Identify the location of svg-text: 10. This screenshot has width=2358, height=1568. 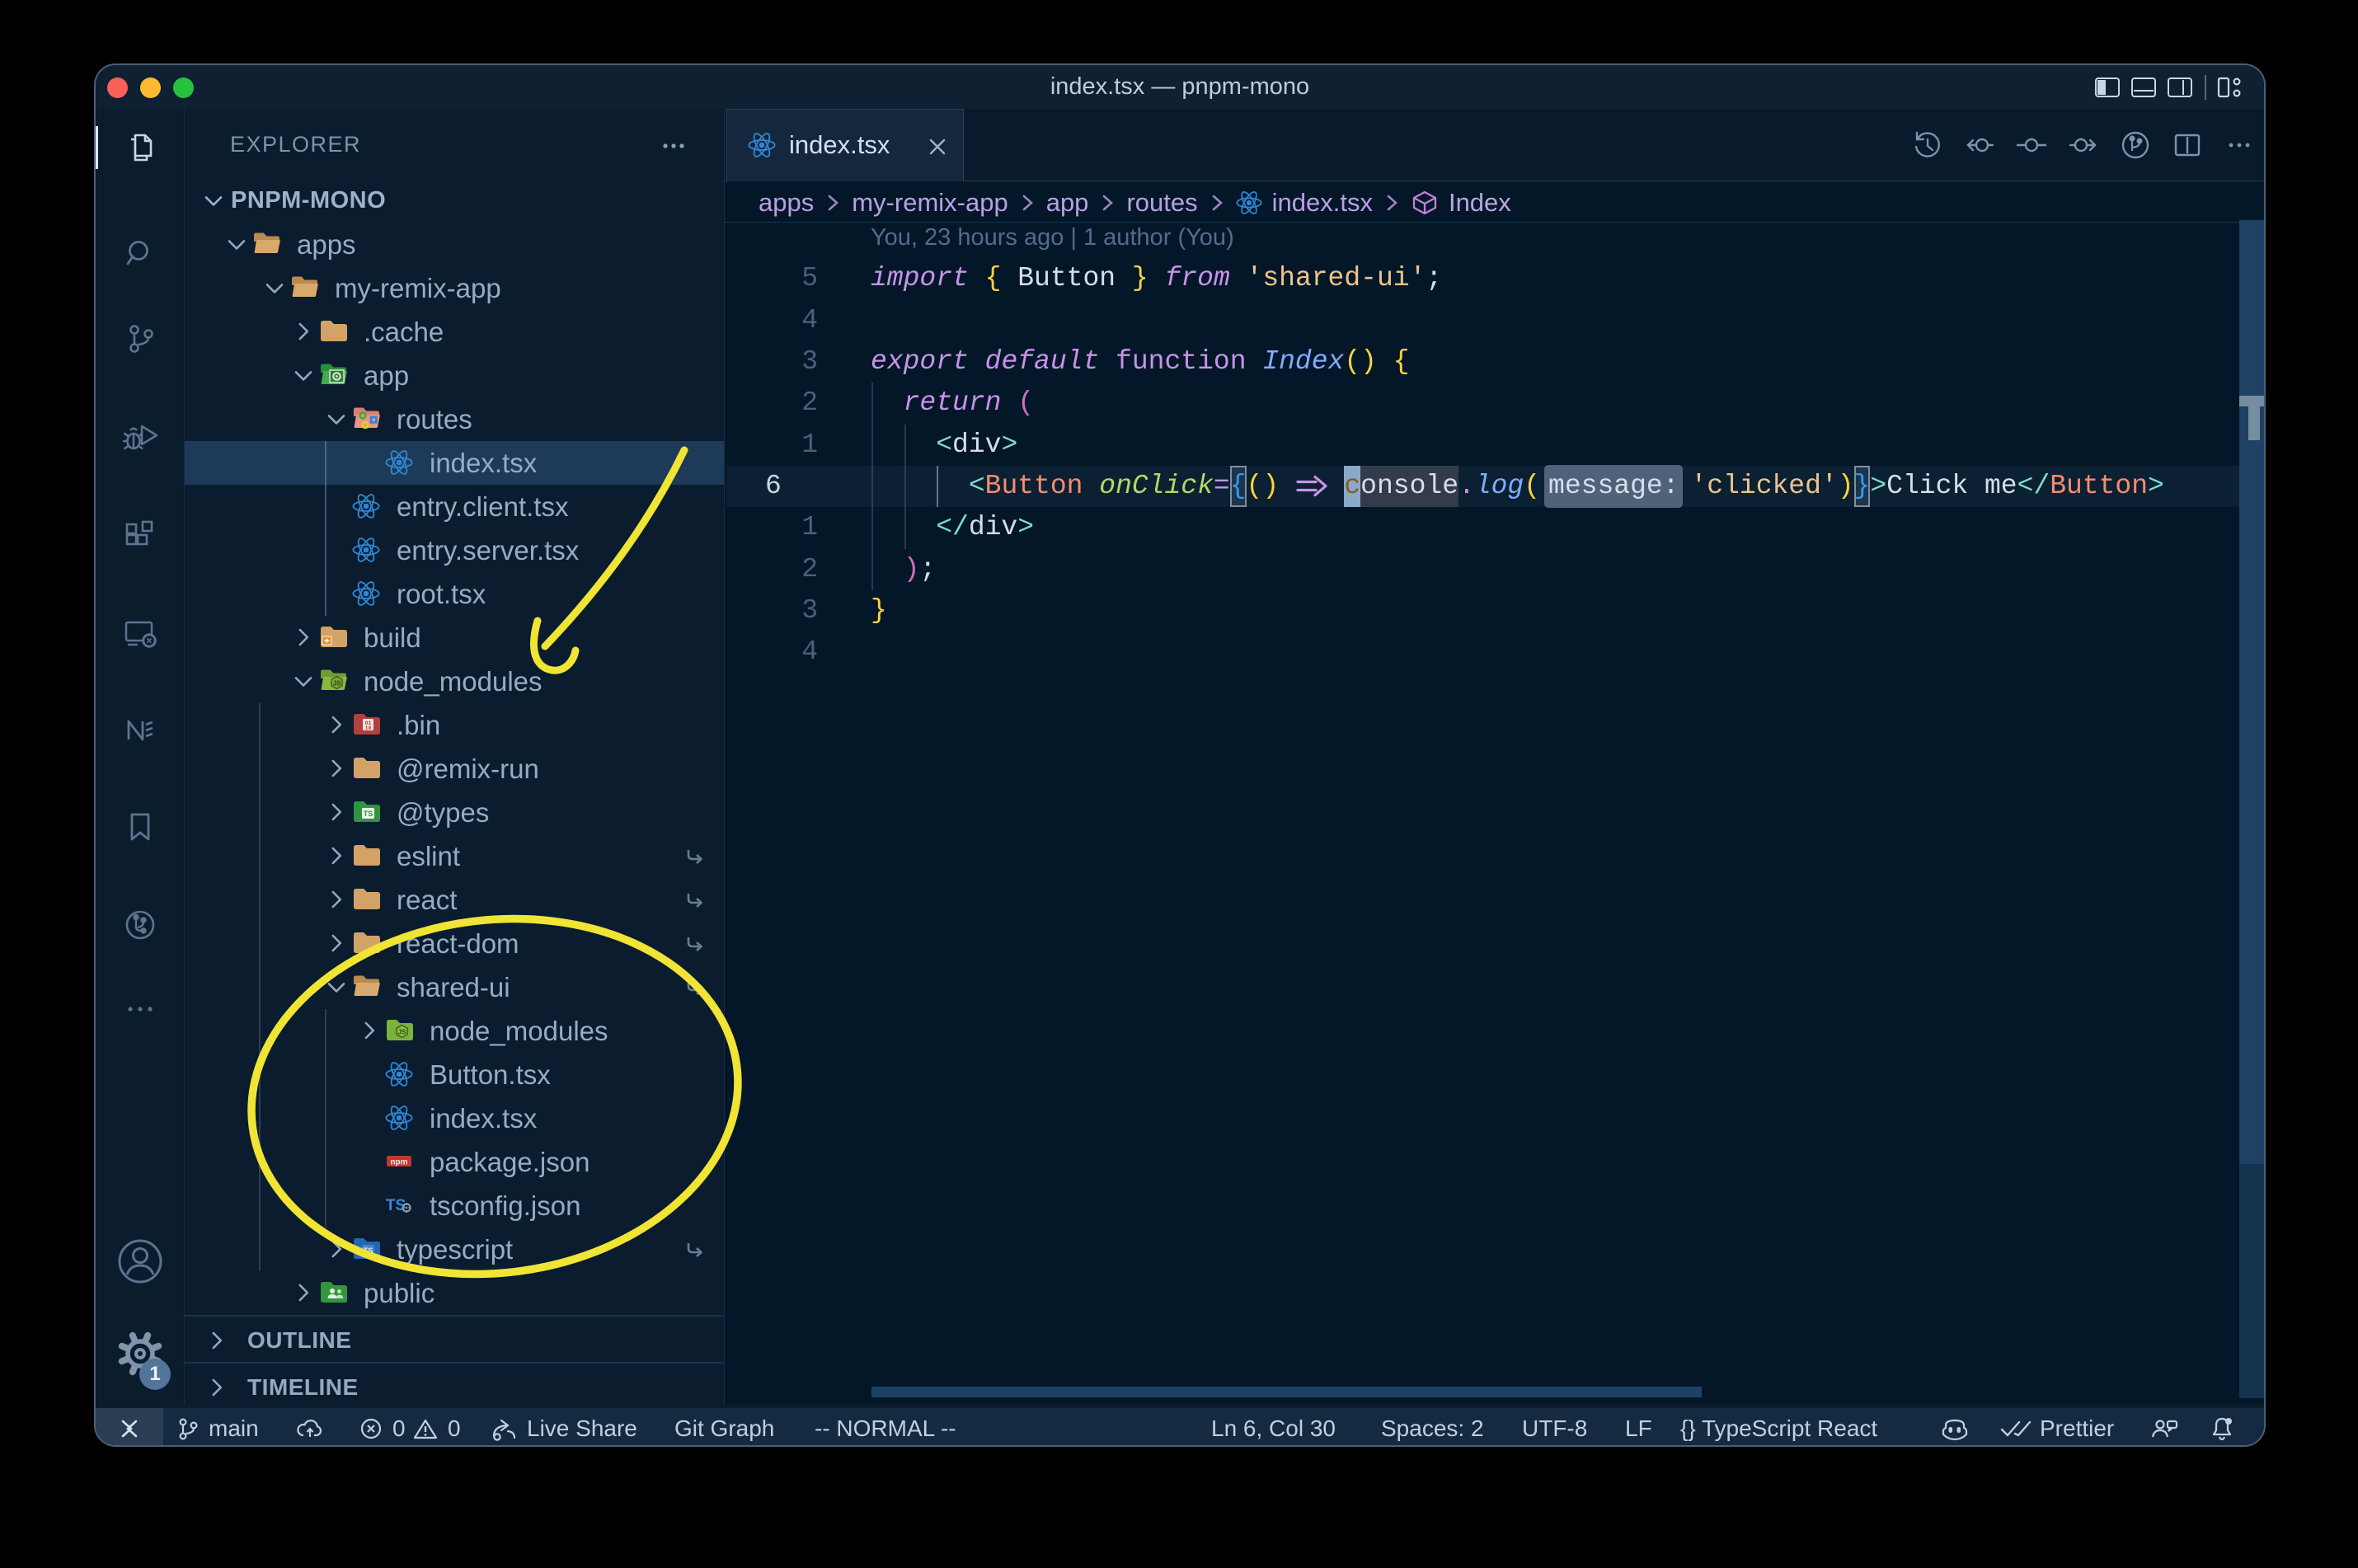
(368, 728).